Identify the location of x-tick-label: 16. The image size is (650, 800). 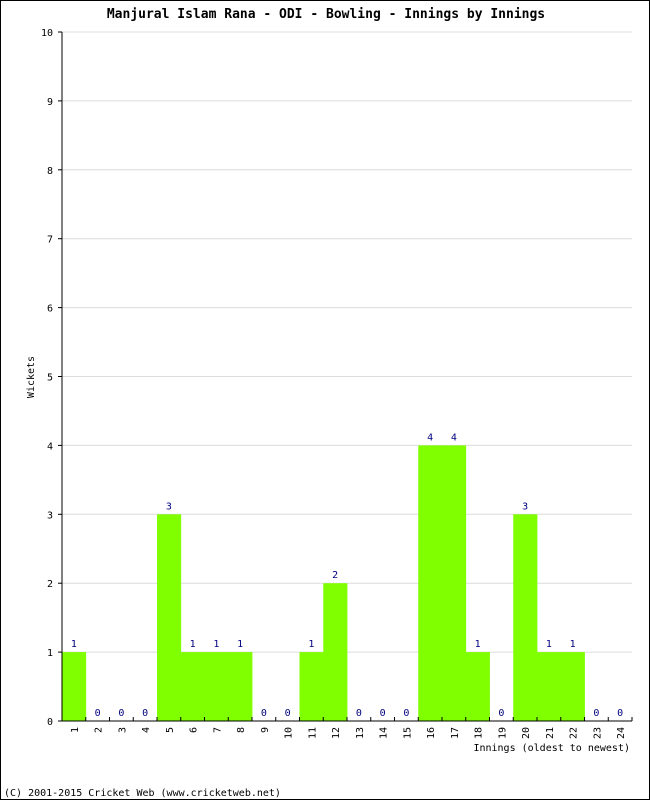
(431, 733).